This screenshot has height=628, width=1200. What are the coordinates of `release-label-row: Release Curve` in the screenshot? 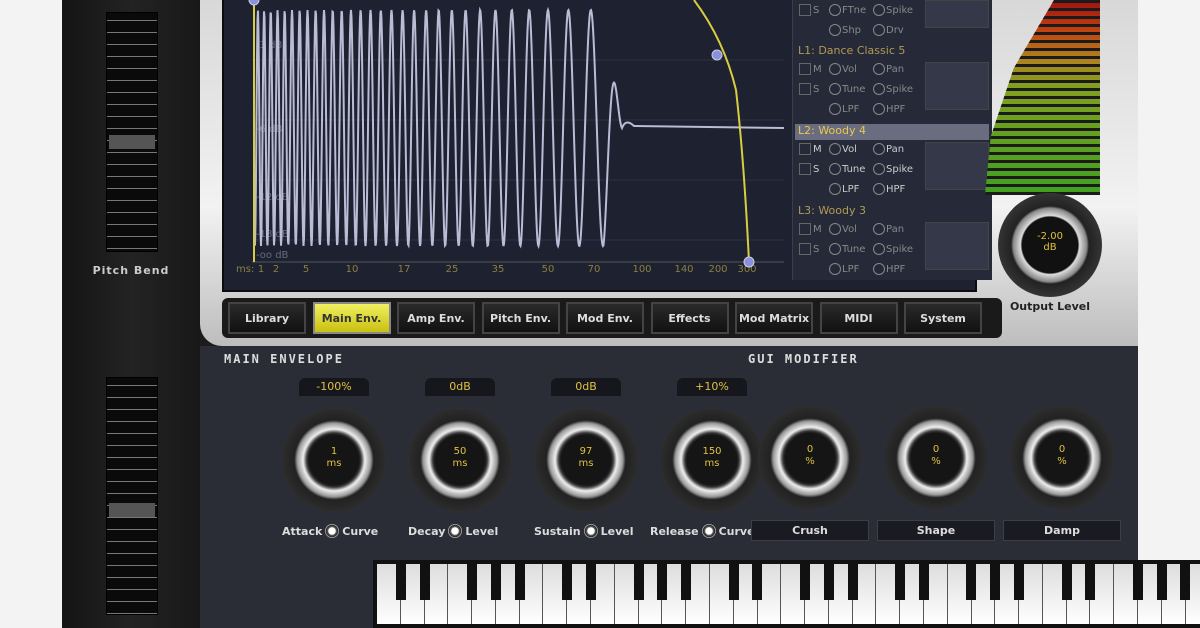 It's located at (702, 531).